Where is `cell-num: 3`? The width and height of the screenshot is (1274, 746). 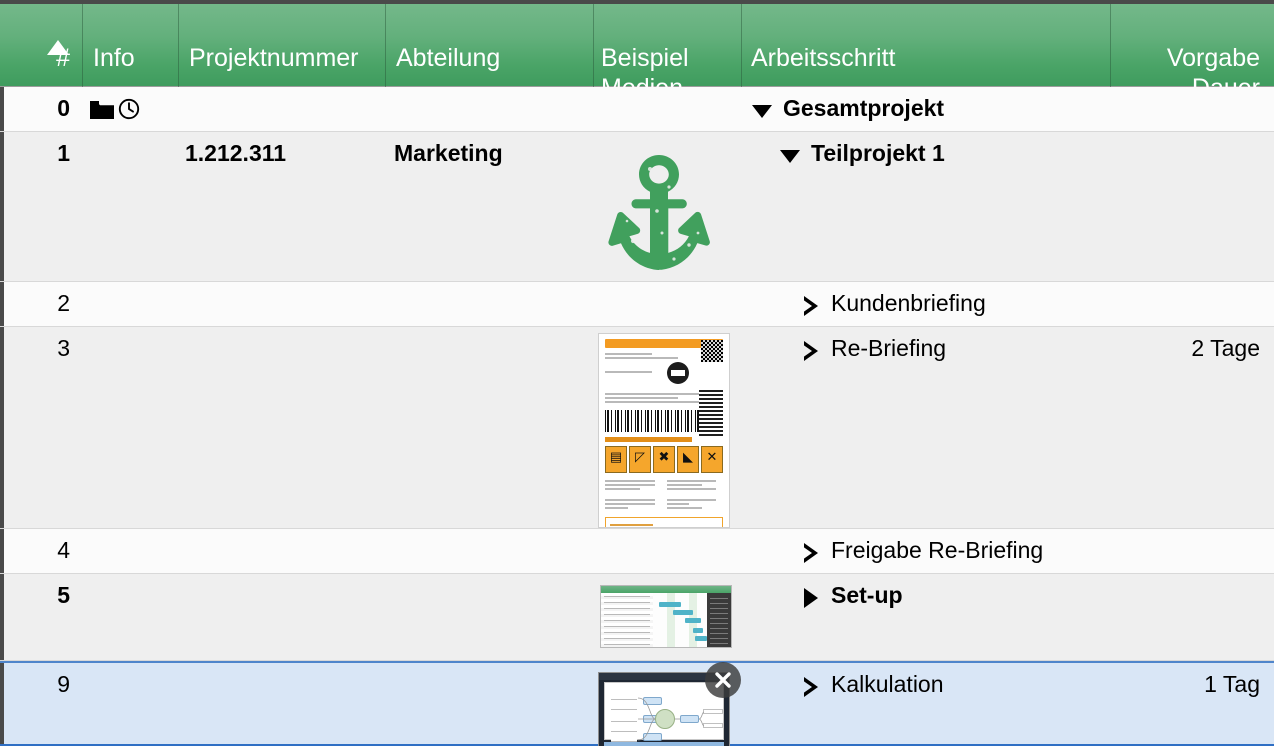 cell-num: 3 is located at coordinates (63, 348).